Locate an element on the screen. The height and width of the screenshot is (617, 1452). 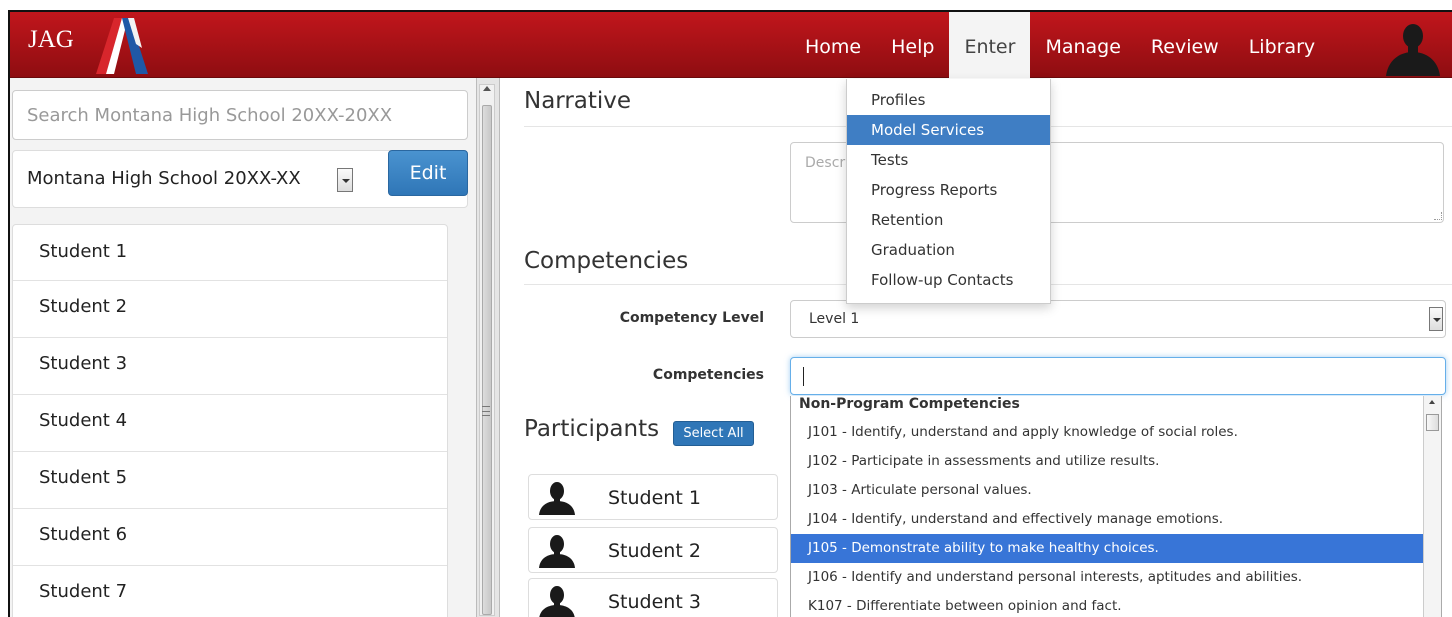
menu-item-retention: Retention is located at coordinates (948, 220).